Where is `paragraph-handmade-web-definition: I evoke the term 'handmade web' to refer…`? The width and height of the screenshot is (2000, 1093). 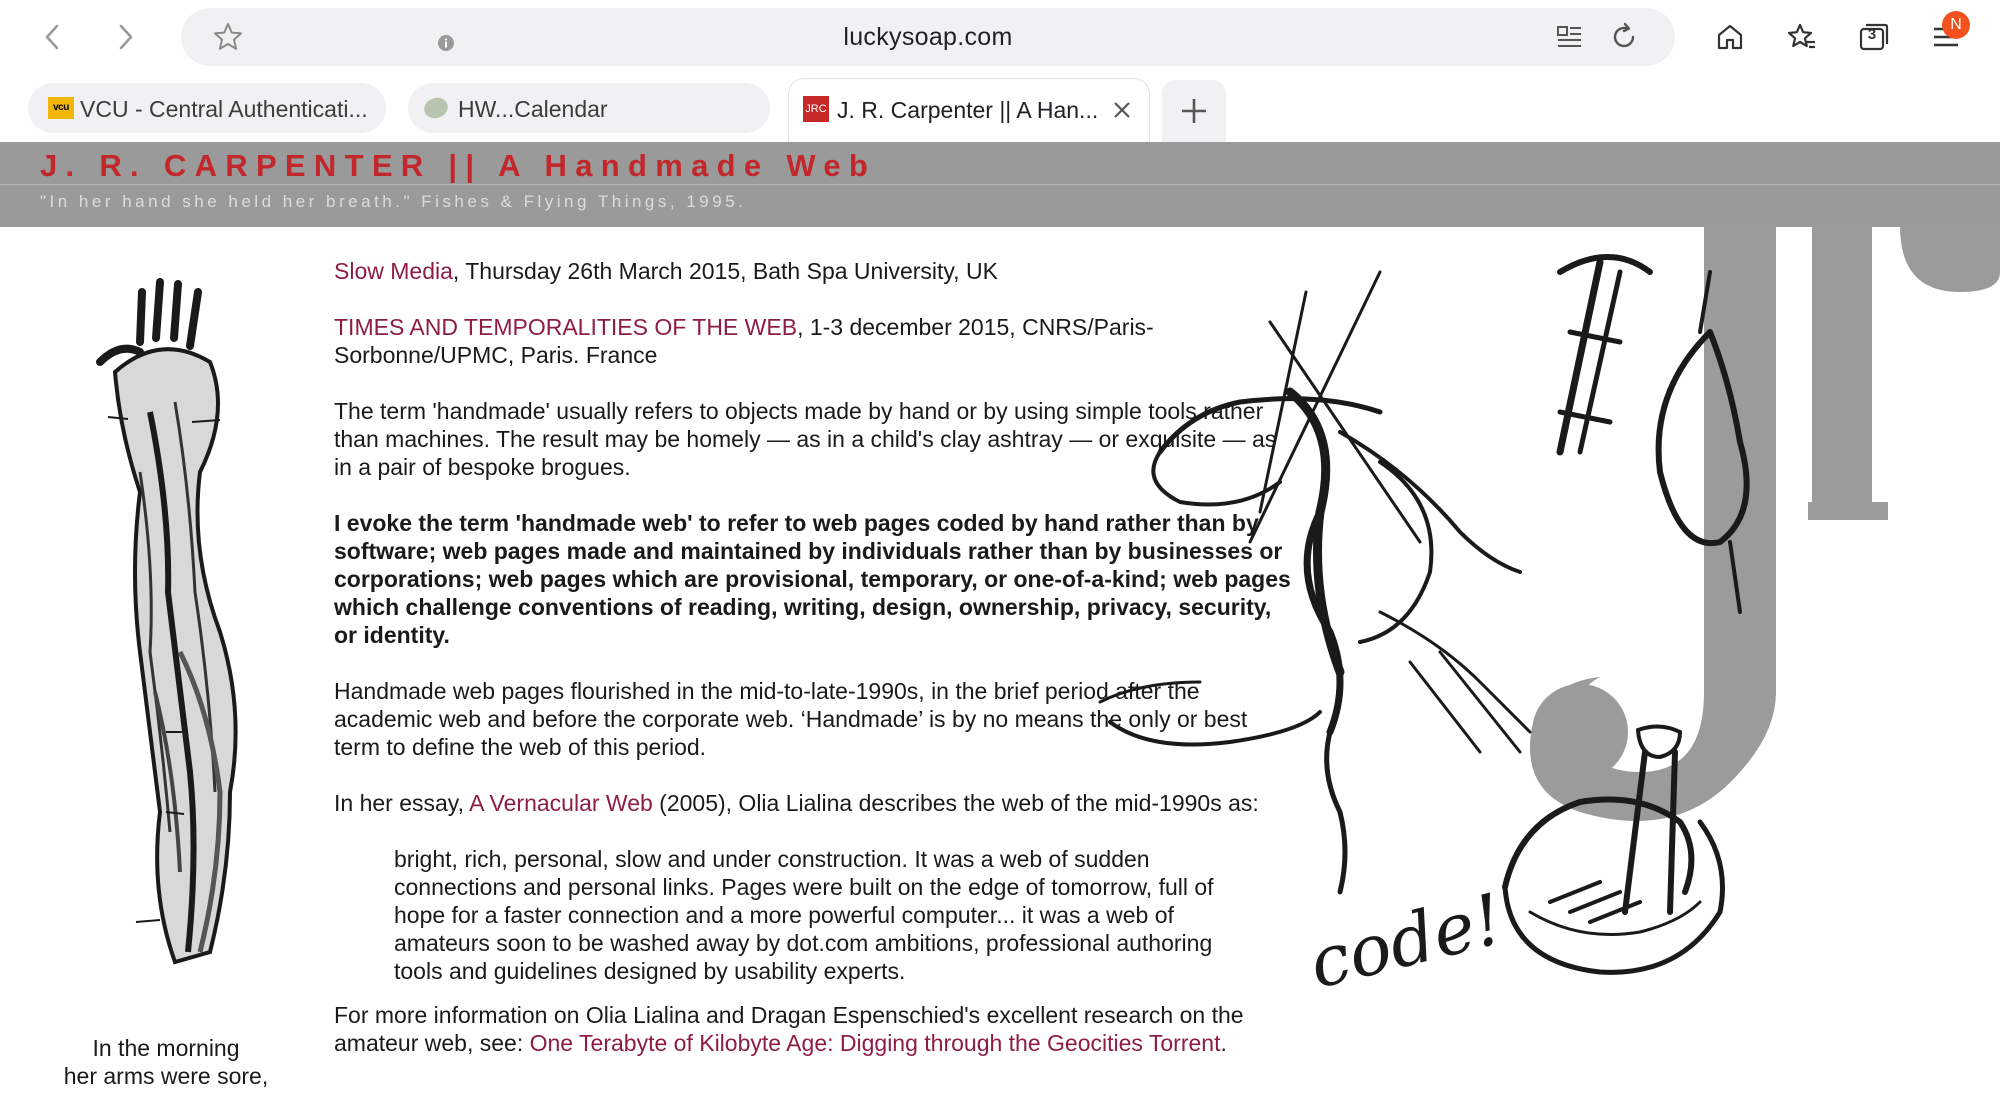
paragraph-handmade-web-definition: I evoke the term 'handmade web' to refer… is located at coordinates (812, 579).